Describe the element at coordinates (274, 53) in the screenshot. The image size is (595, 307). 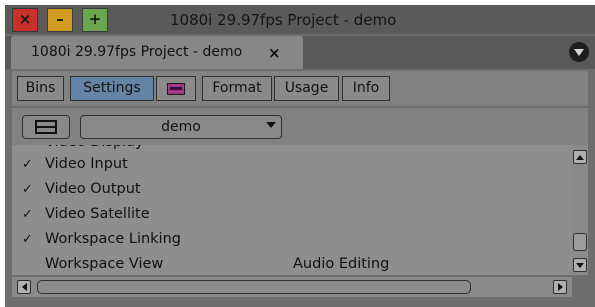
I see `close-tab-icon: ×` at that location.